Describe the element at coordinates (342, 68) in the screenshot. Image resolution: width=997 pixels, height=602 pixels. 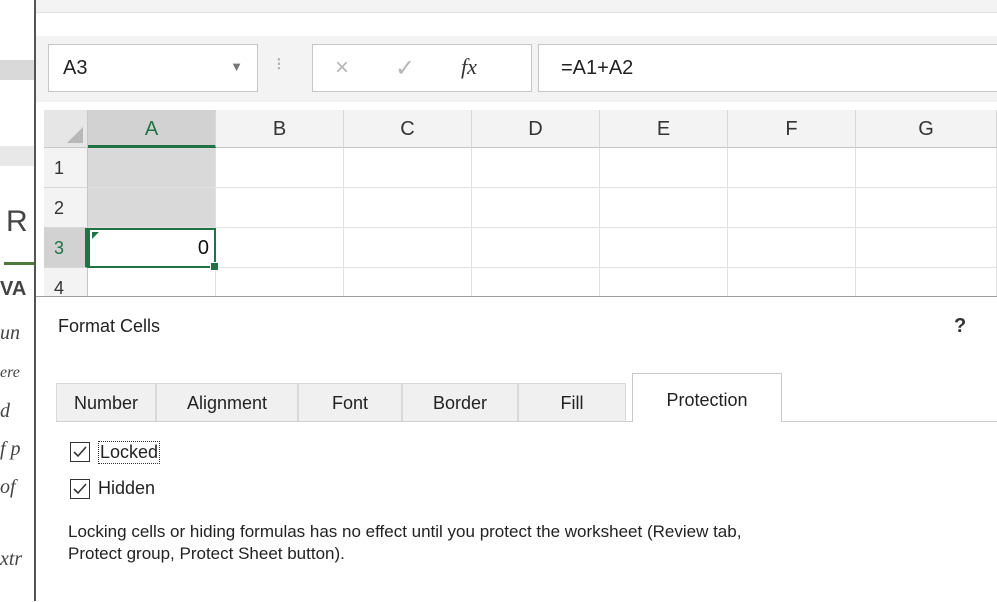
I see `cancel-icon: ×` at that location.